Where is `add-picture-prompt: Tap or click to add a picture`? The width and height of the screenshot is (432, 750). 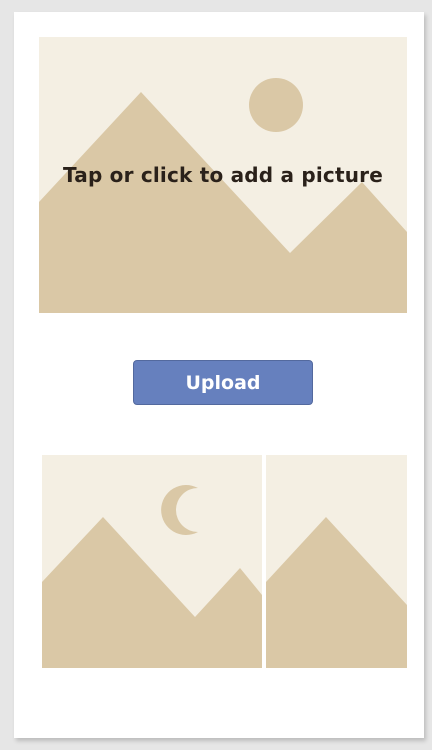
add-picture-prompt: Tap or click to add a picture is located at coordinates (223, 175).